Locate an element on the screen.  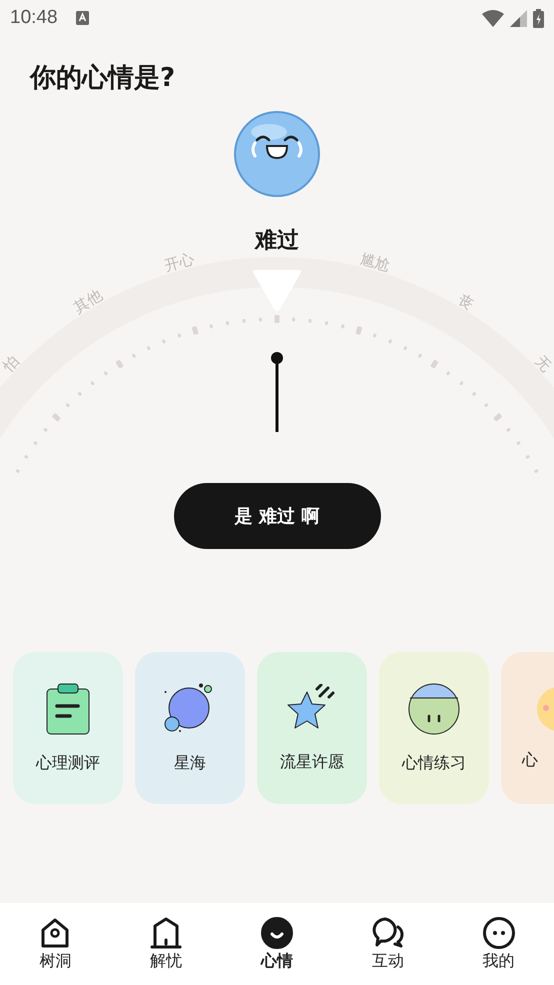
crying-face-icon is located at coordinates (277, 154).